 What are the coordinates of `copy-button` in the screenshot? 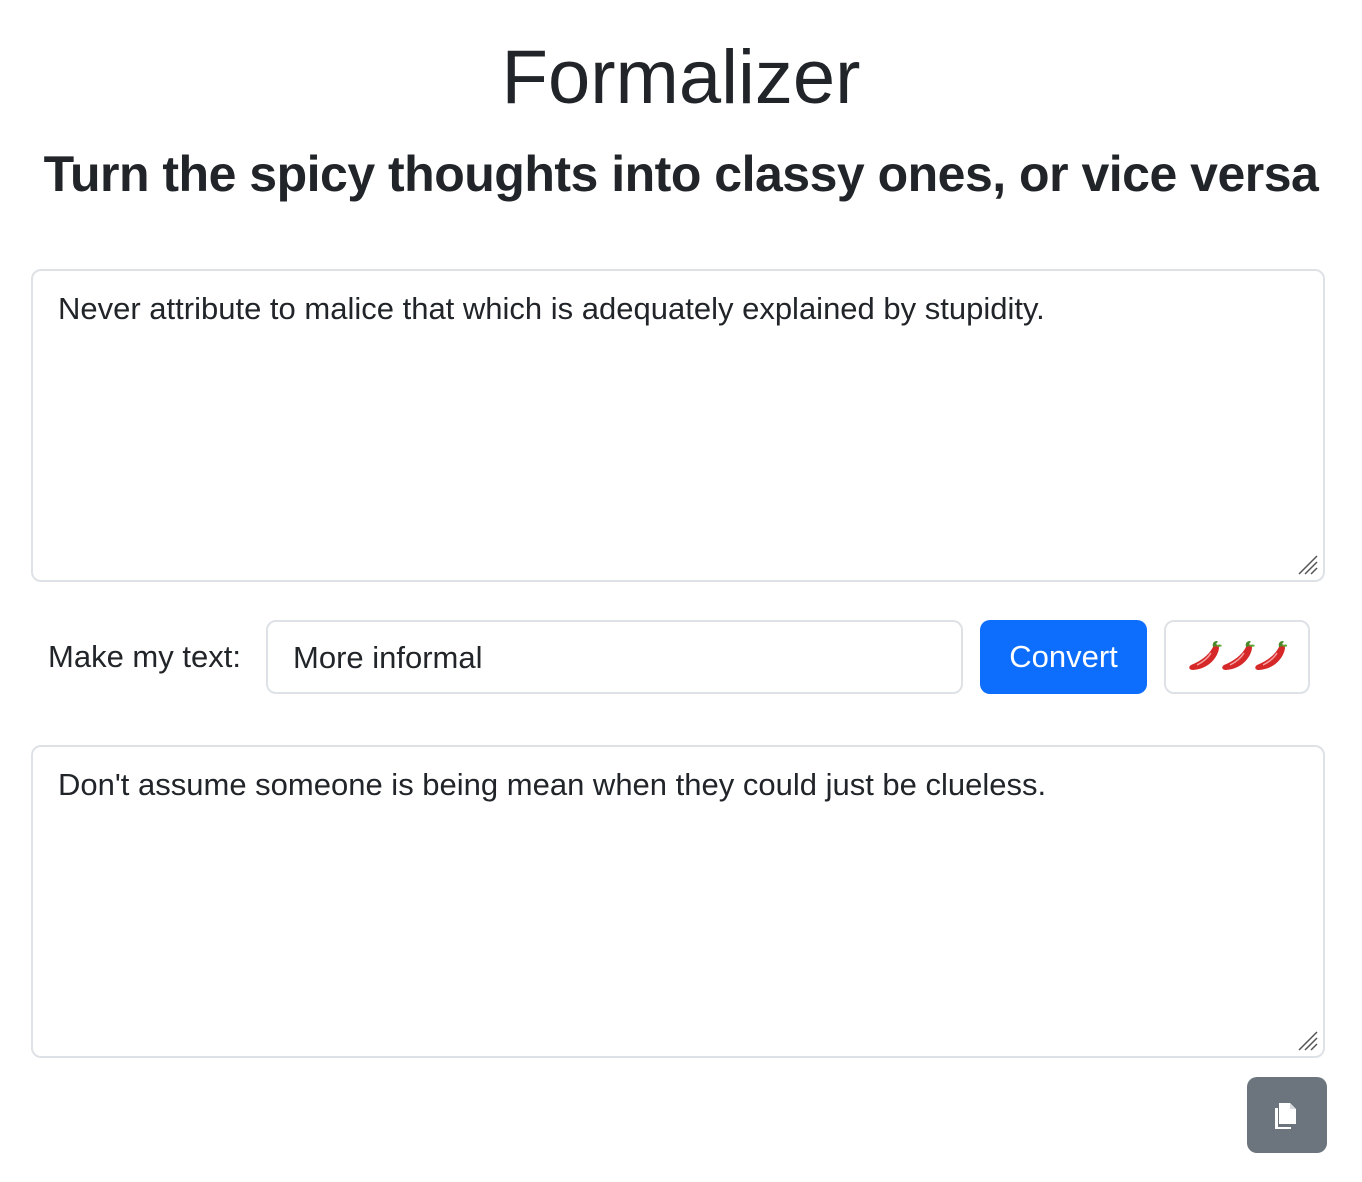 It's located at (1287, 1115).